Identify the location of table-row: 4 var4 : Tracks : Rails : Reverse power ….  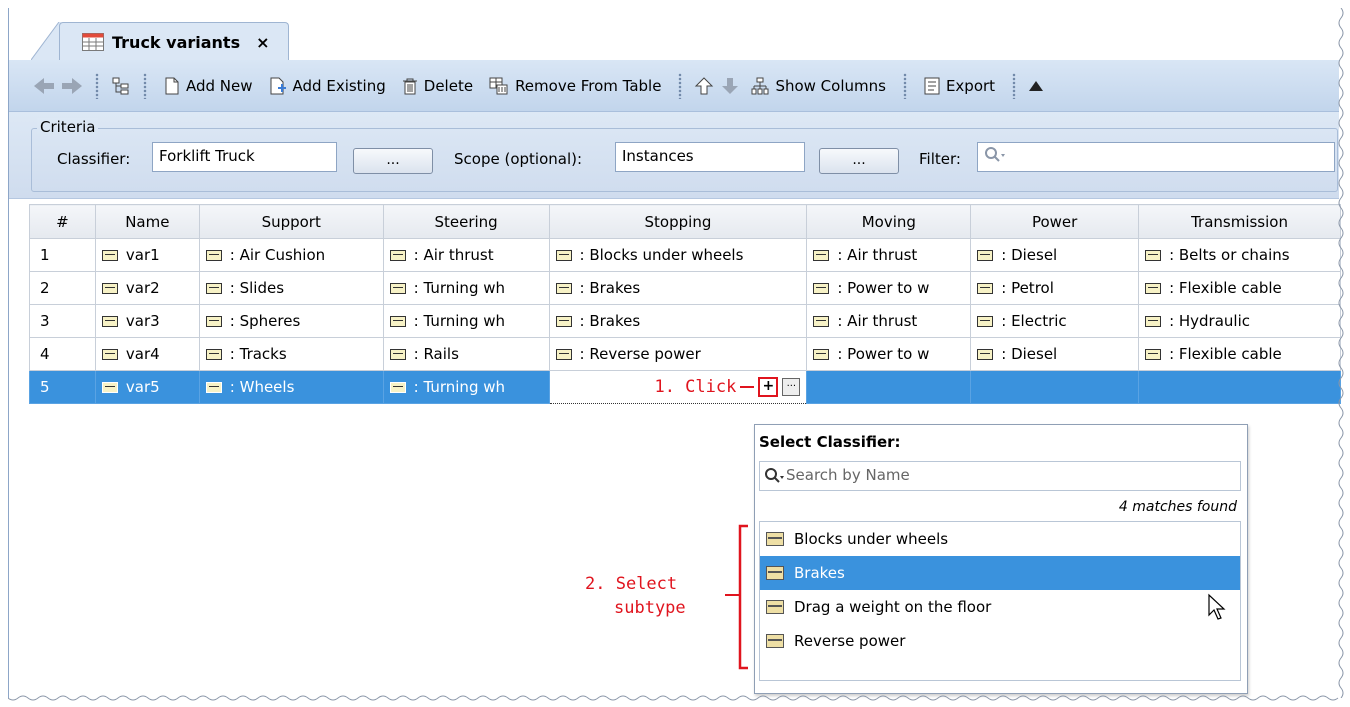
(685, 354).